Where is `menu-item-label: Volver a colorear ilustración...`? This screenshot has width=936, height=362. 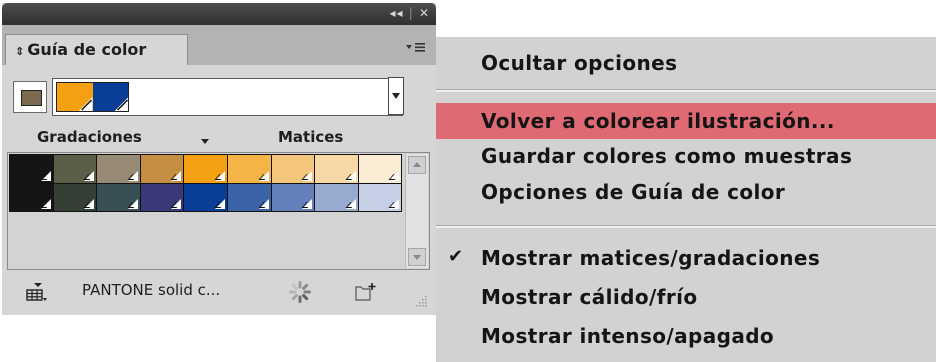 menu-item-label: Volver a colorear ilustración... is located at coordinates (658, 121).